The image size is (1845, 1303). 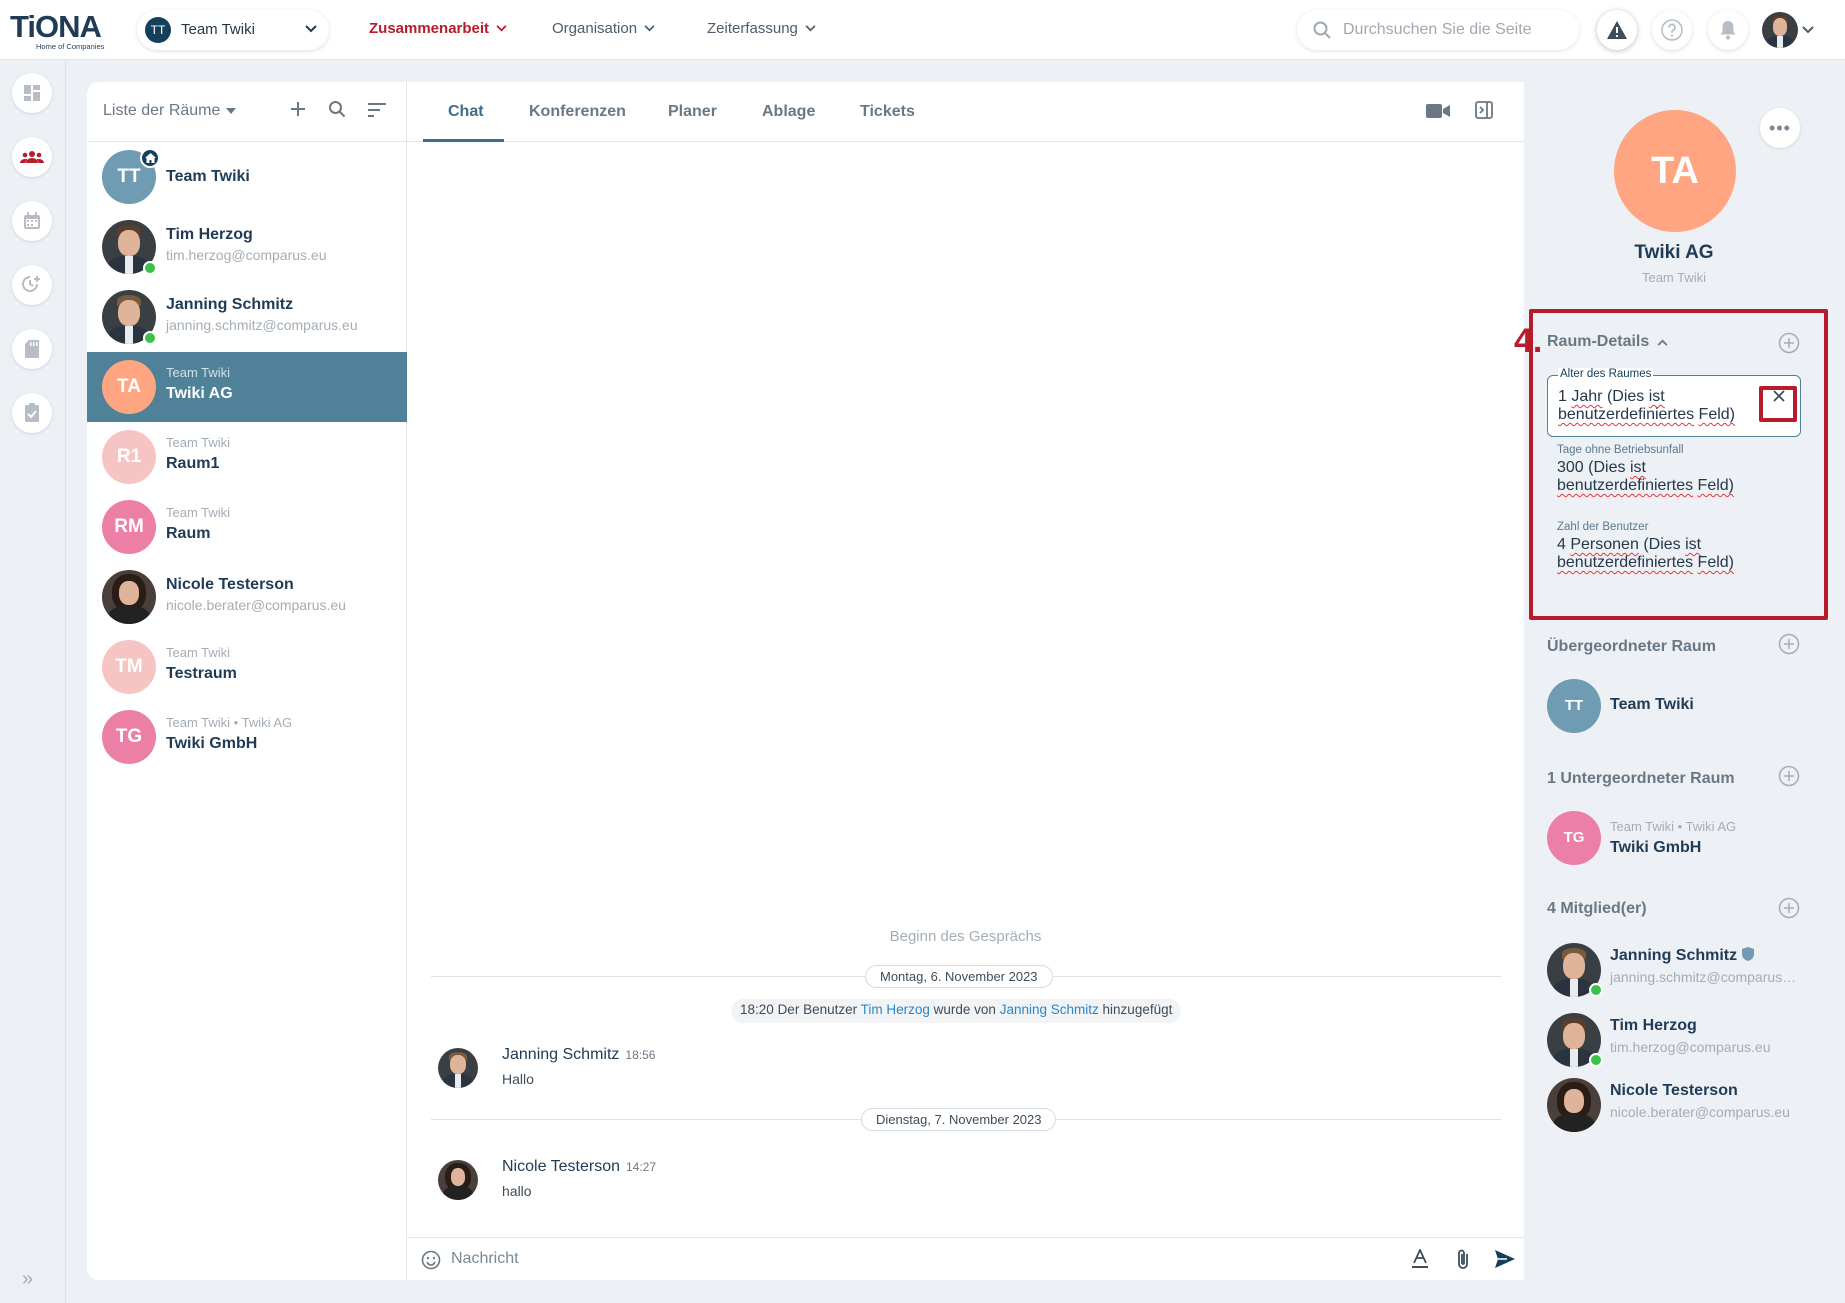 I want to click on tiona-logo: TiONA Home of Companies, so click(x=60, y=30).